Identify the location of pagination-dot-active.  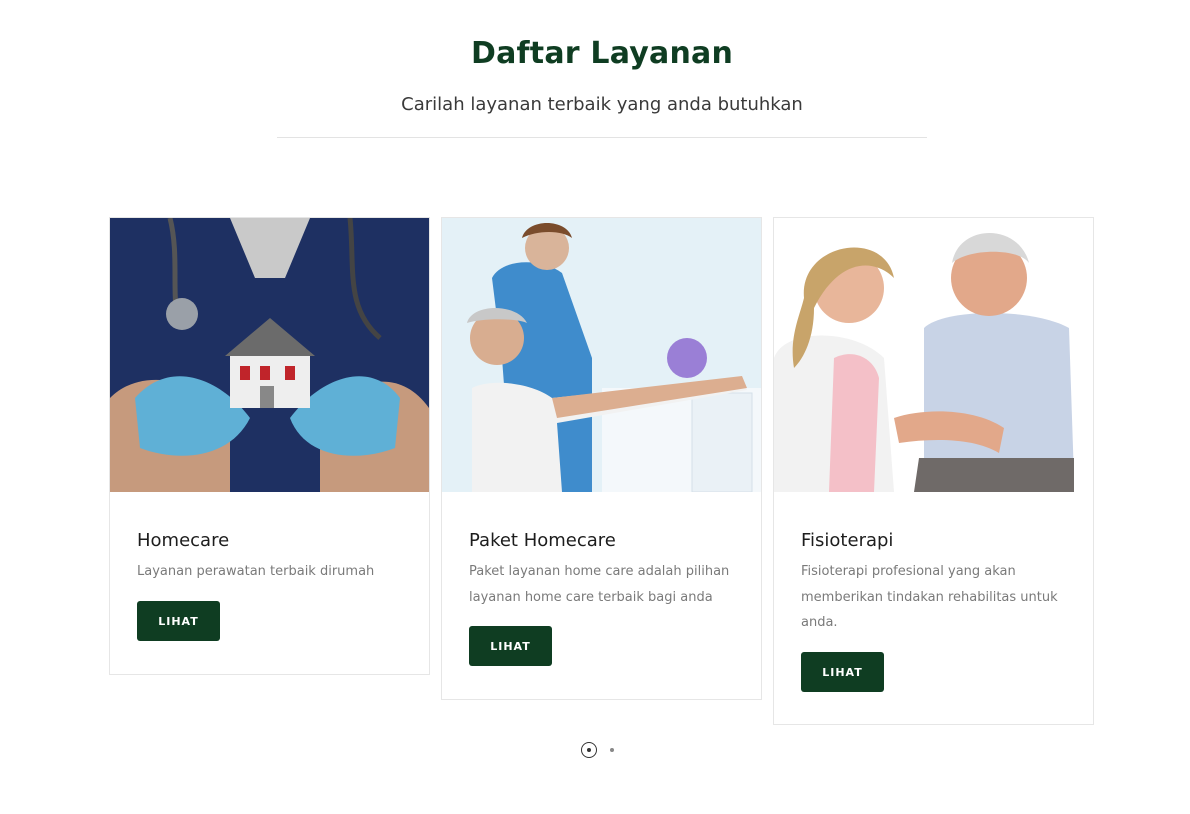
(589, 750).